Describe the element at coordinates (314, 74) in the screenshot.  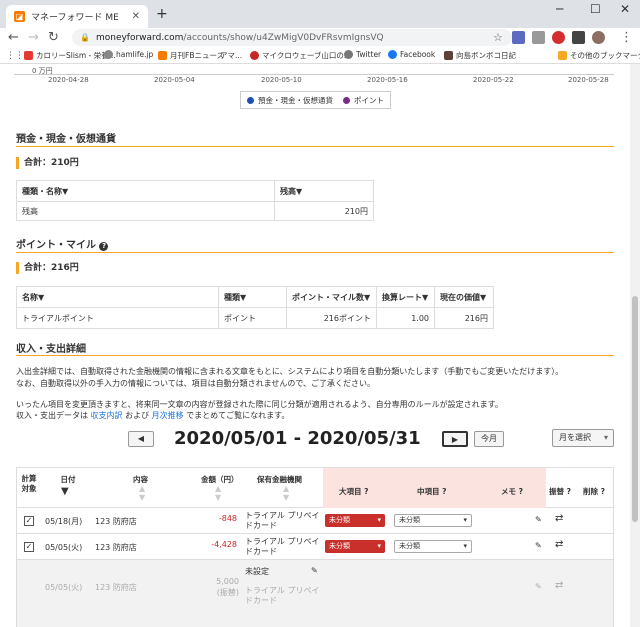
I see `x-axis-line` at that location.